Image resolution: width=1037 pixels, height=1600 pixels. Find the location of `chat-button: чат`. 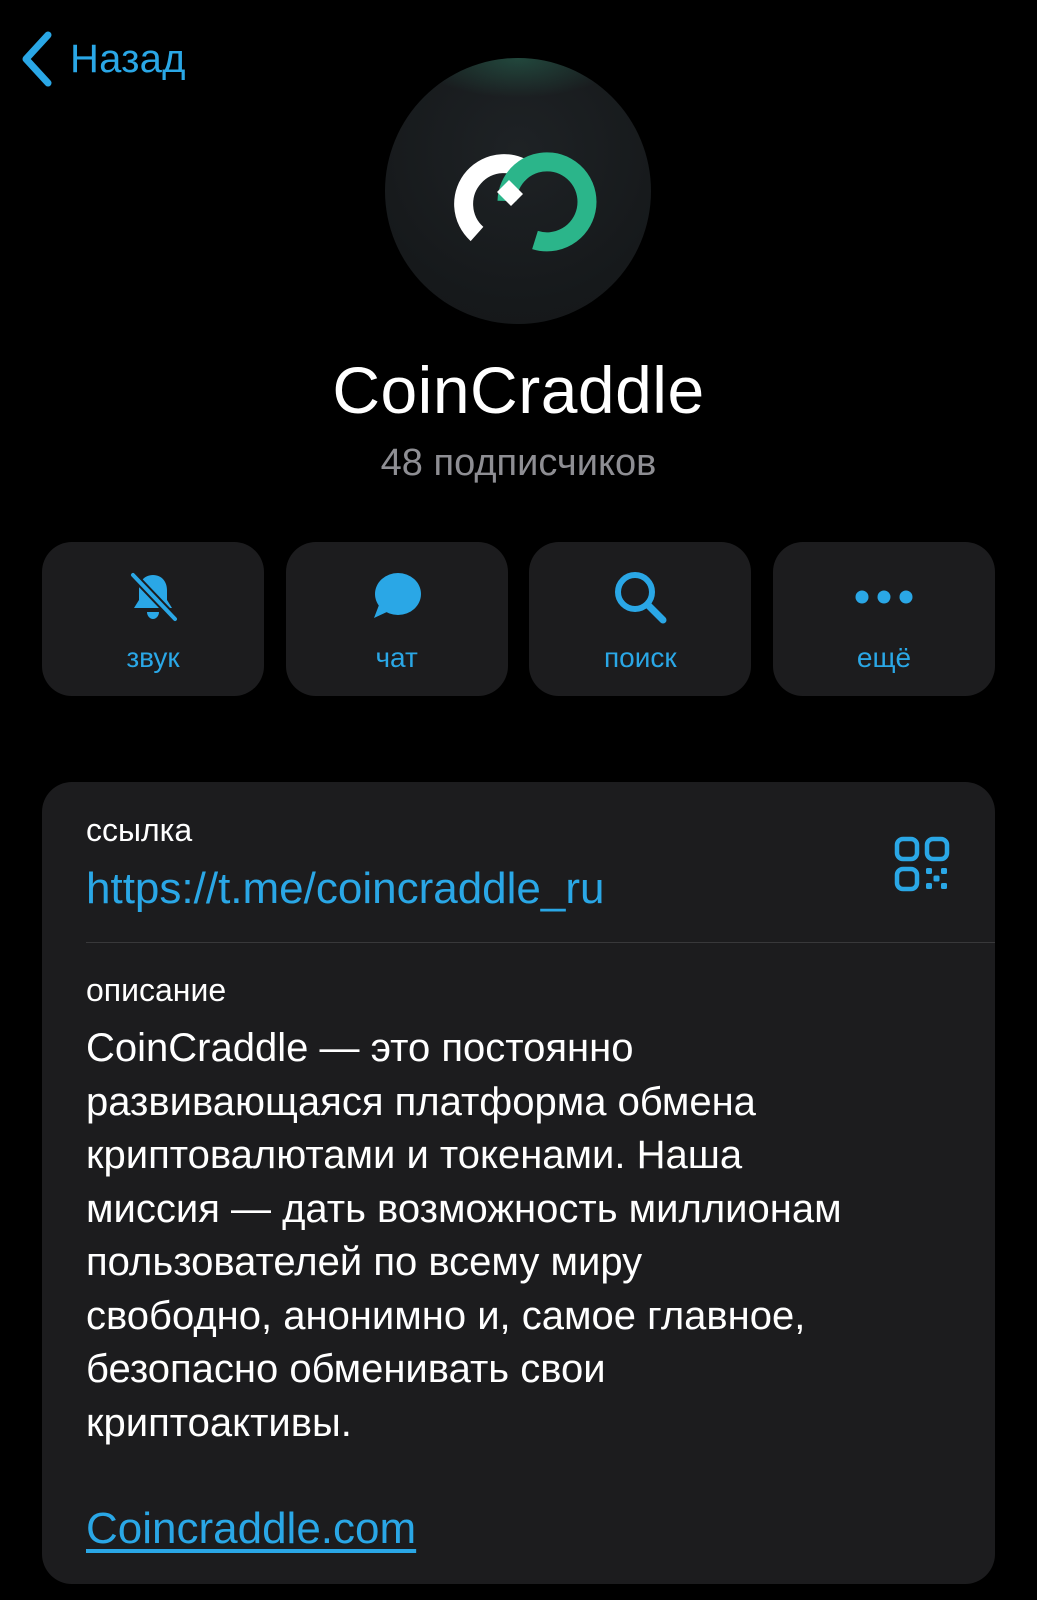

chat-button: чат is located at coordinates (396, 619).